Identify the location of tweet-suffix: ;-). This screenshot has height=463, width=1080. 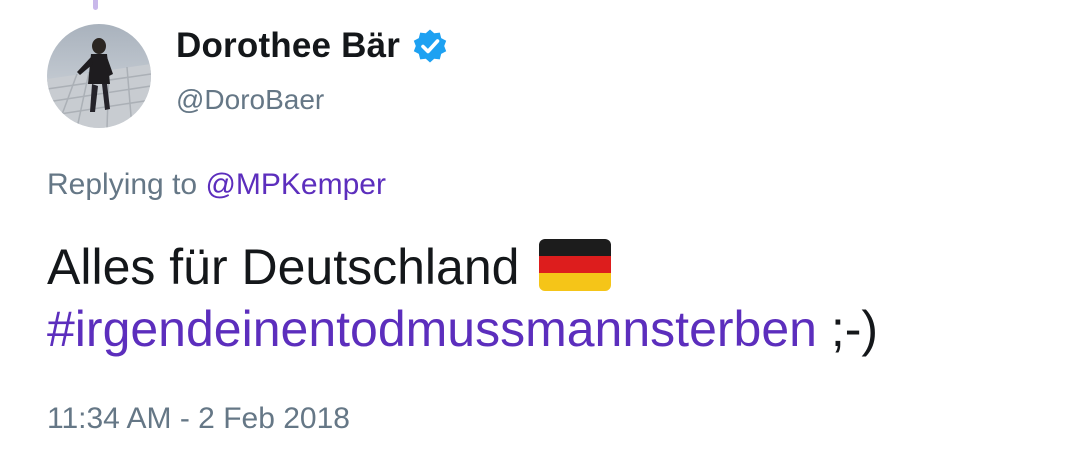
(854, 329).